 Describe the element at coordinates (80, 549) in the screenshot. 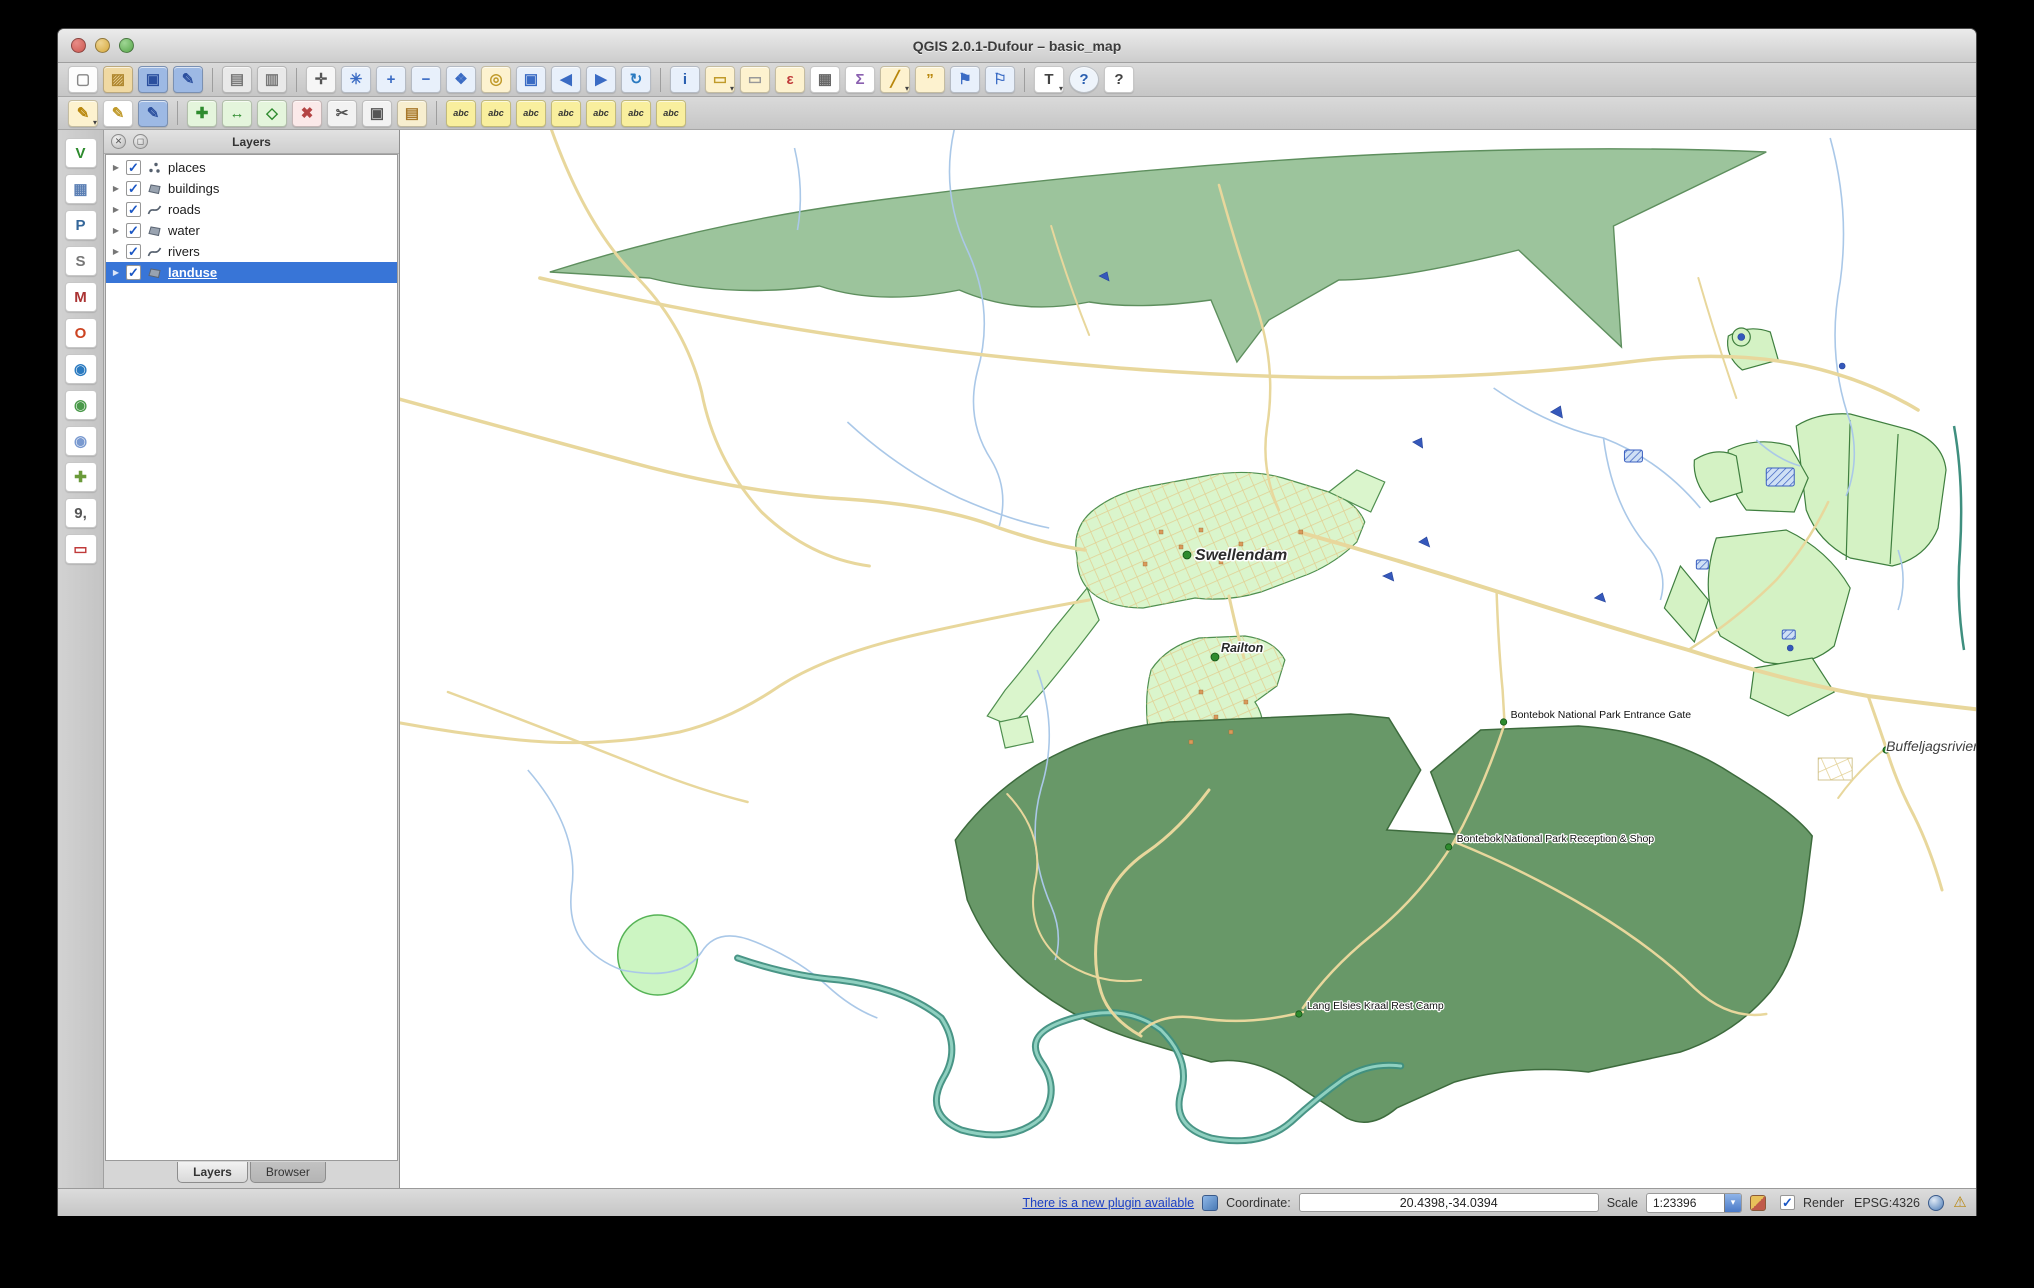

I see `remove-layer: ▭` at that location.